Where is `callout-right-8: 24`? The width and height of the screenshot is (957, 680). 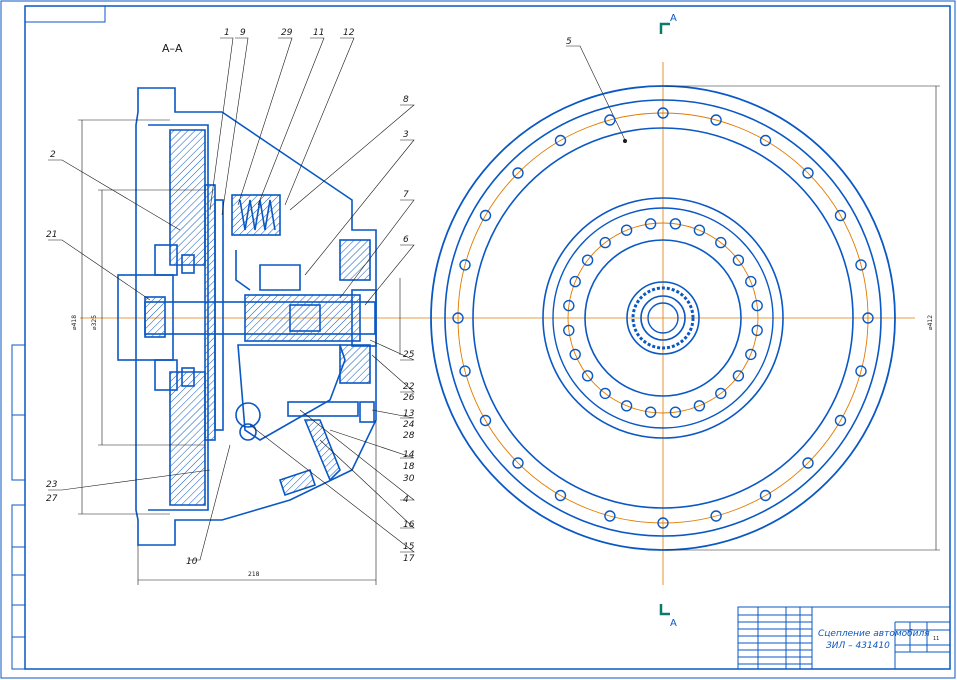 callout-right-8: 24 is located at coordinates (409, 425).